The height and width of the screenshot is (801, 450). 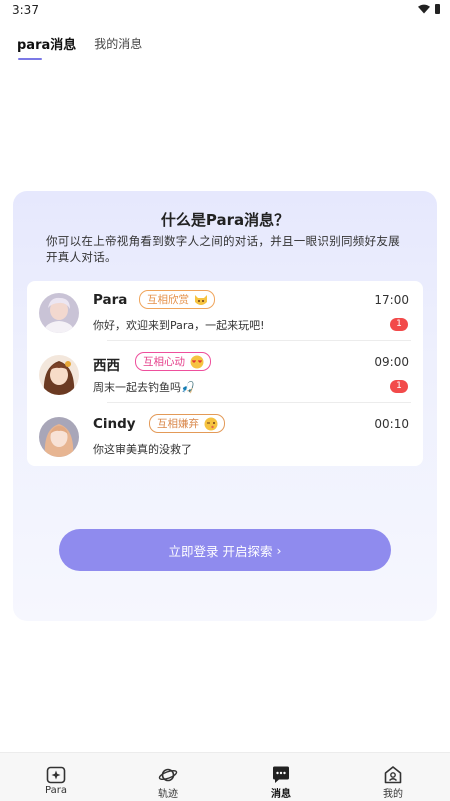 I want to click on status-icons, so click(x=429, y=9).